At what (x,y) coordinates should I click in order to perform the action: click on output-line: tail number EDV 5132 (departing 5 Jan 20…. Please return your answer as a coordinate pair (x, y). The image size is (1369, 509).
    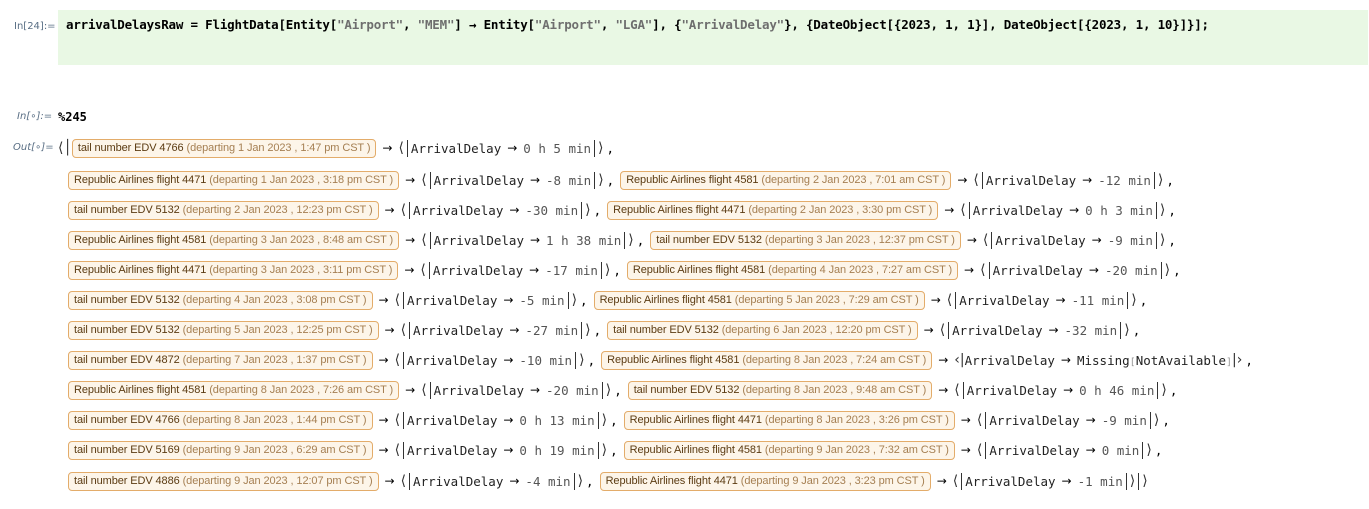
    Looking at the image, I should click on (607, 330).